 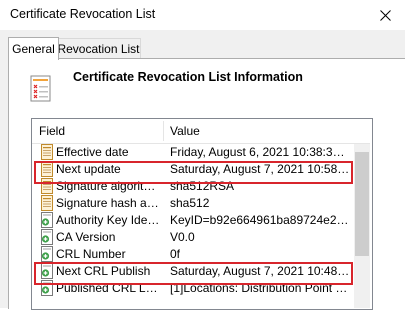 I want to click on scroll-thumb, so click(x=362, y=204).